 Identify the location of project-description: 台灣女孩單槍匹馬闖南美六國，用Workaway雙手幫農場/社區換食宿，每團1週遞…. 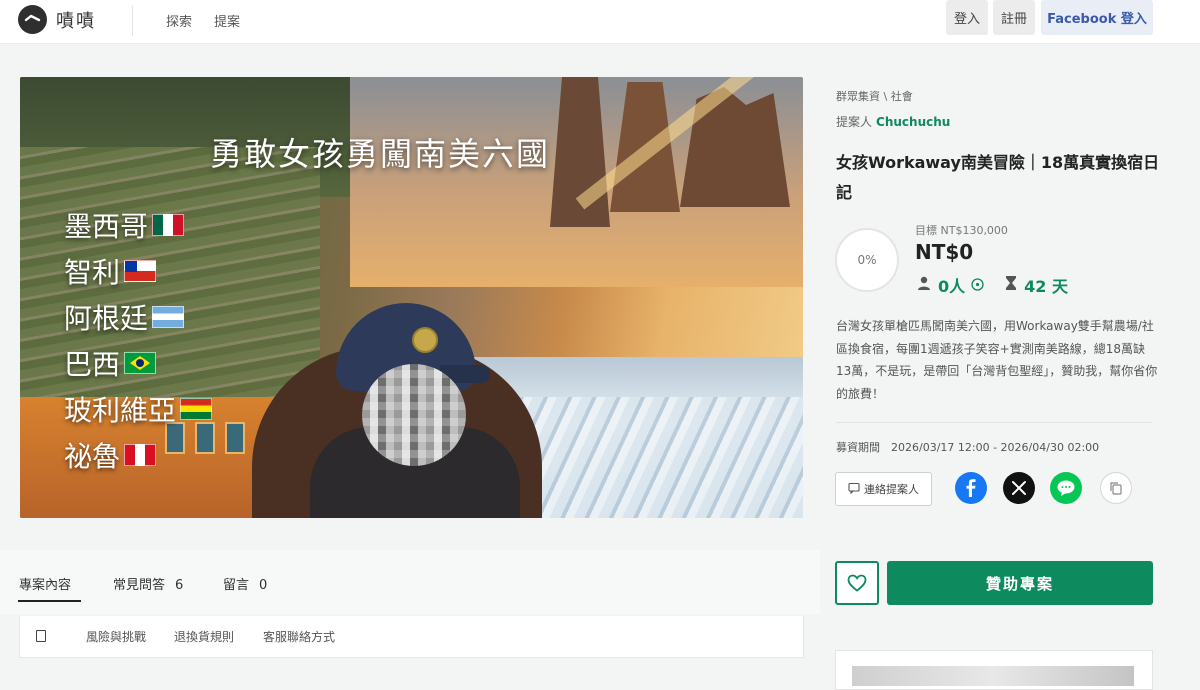
(997, 360).